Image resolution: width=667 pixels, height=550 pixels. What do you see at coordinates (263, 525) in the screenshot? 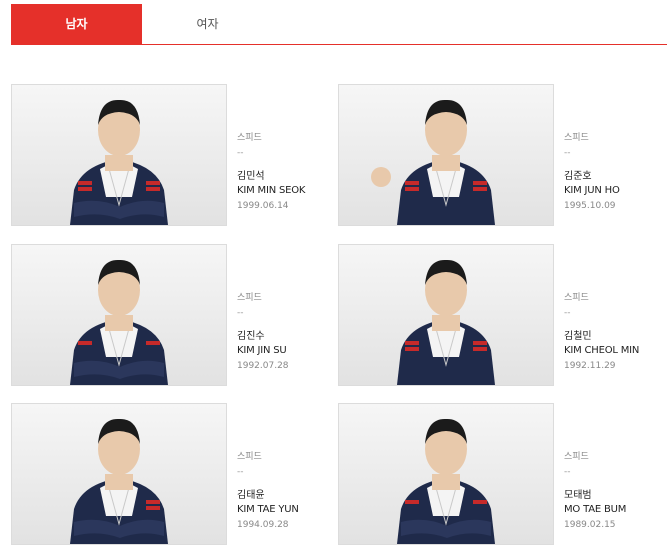
I see `athlete-birthdate: 1994.09.28` at bounding box center [263, 525].